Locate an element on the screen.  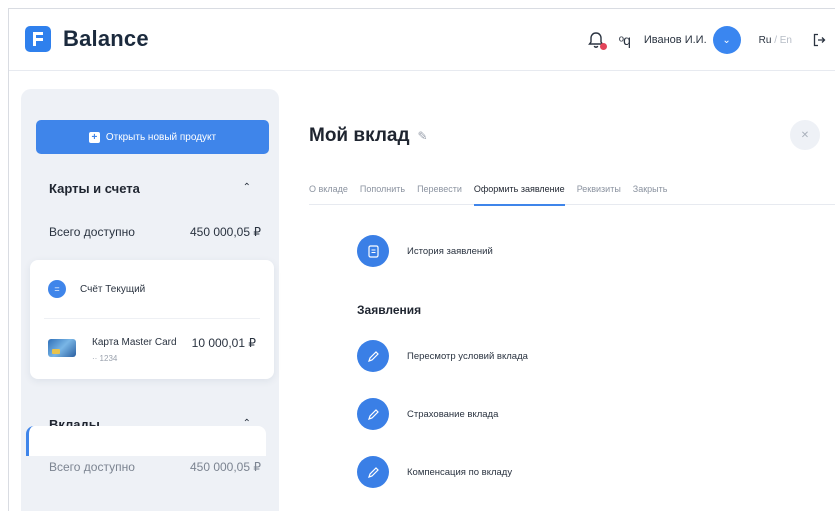
tab-submit-application: Оформить заявление is located at coordinates (519, 192).